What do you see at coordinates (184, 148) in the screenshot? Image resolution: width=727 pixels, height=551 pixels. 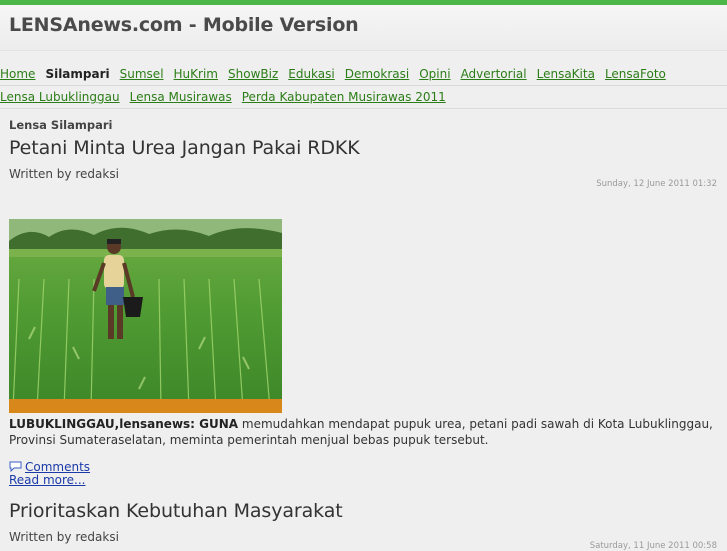 I see `article-title: Petani Minta Urea Jangan Pakai RDKK` at bounding box center [184, 148].